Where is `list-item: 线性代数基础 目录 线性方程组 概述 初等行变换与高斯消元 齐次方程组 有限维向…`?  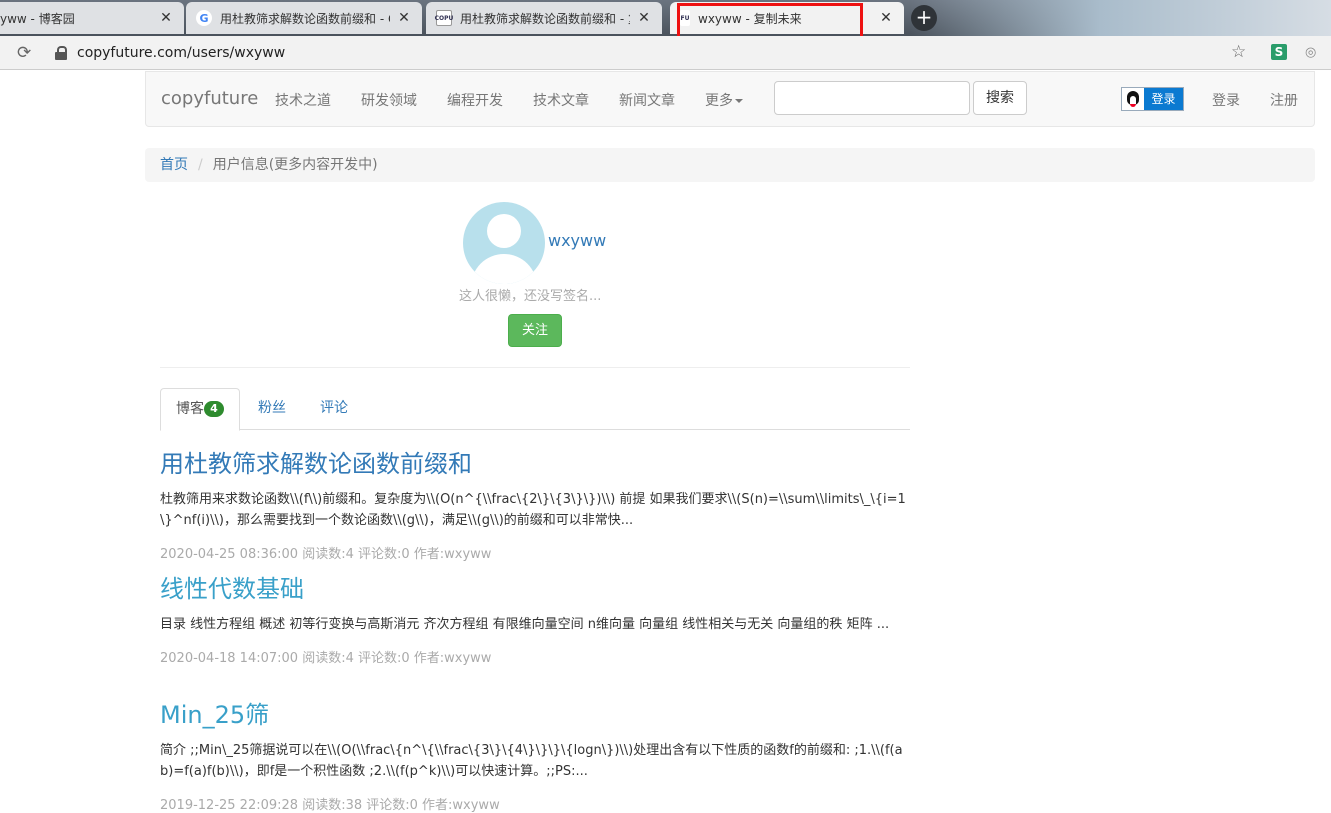
list-item: 线性代数基础 目录 线性方程组 概述 初等行变换与高斯消元 齐次方程组 有限维向… is located at coordinates (536, 620).